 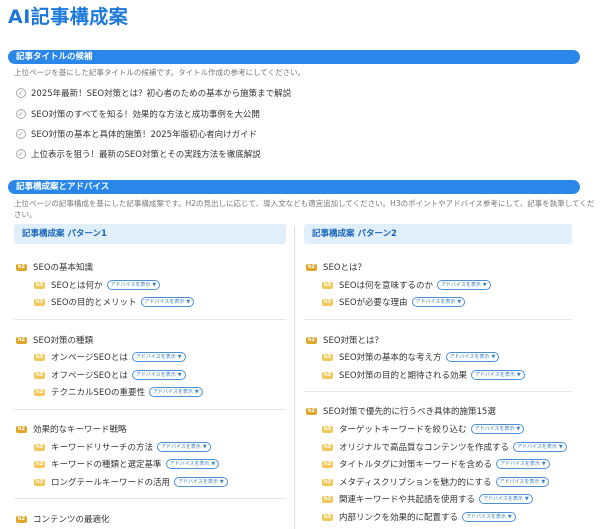 I want to click on title-candidate: ✓ SEO対策の基本と具体的施策！2025年版初心者向けガイド, so click(x=136, y=134).